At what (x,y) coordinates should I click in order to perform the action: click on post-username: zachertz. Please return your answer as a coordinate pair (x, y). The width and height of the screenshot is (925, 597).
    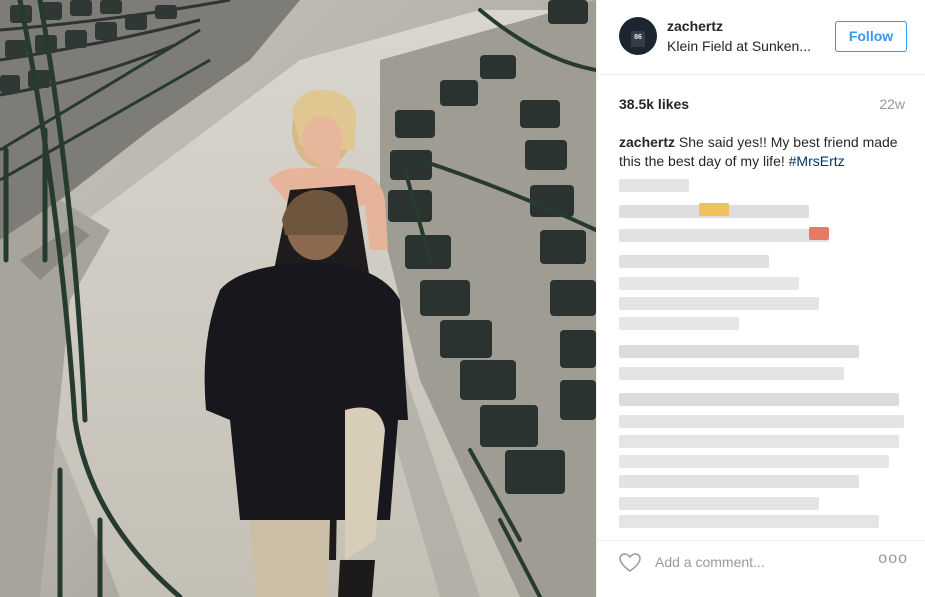
    Looking at the image, I should click on (695, 26).